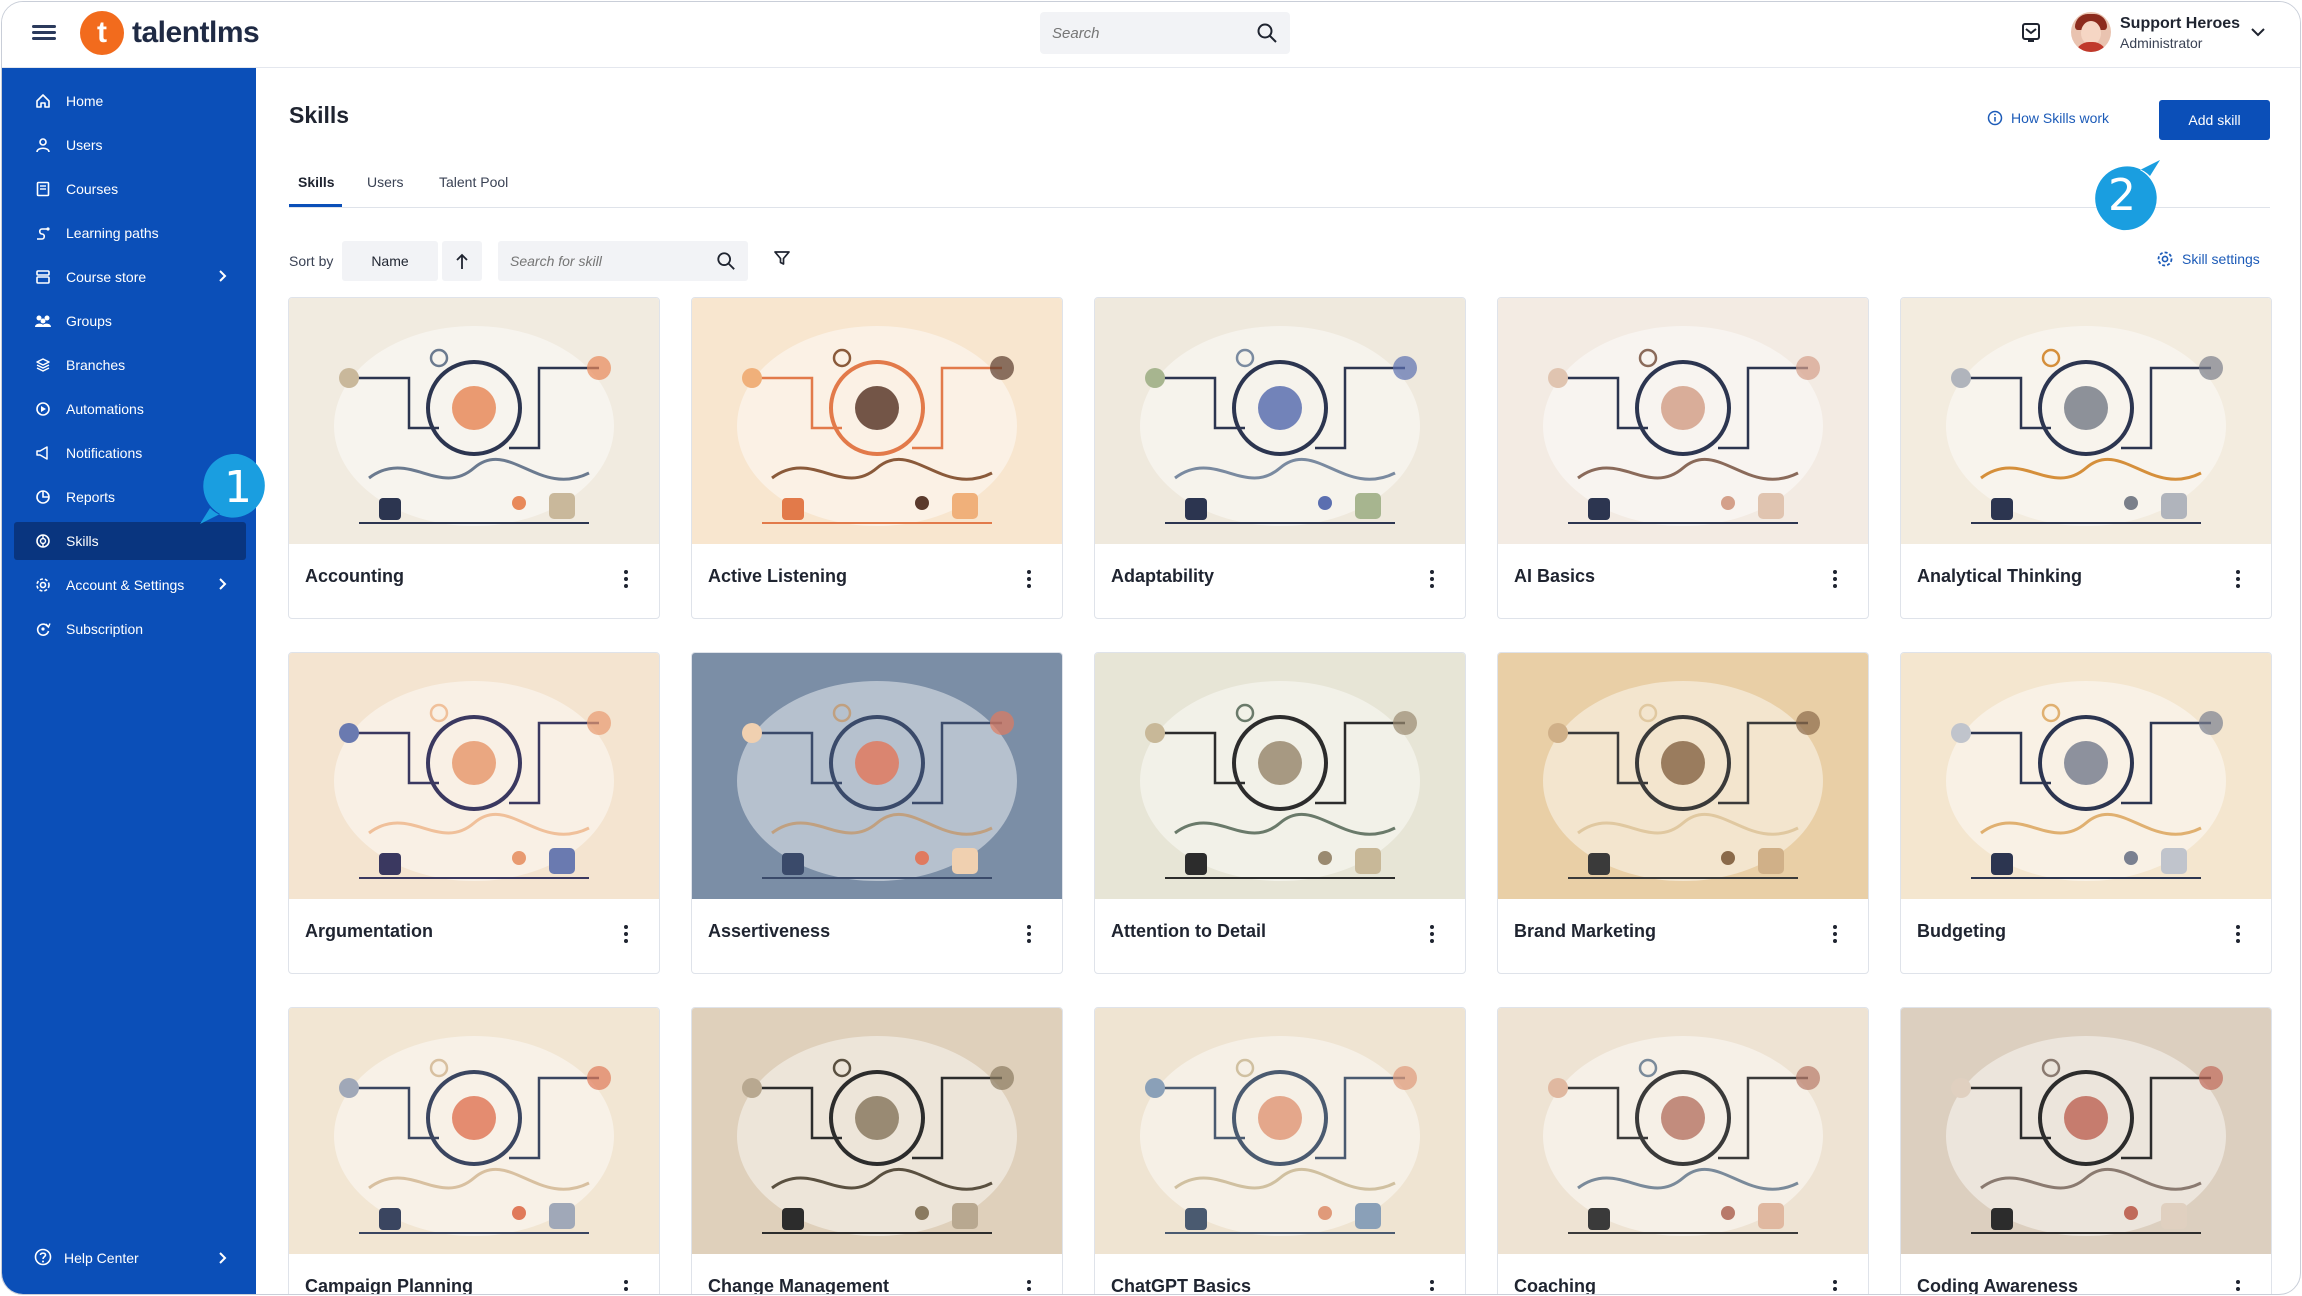 The height and width of the screenshot is (1296, 2302). Describe the element at coordinates (2221, 259) in the screenshot. I see `skill-settings-label: Skill settings` at that location.